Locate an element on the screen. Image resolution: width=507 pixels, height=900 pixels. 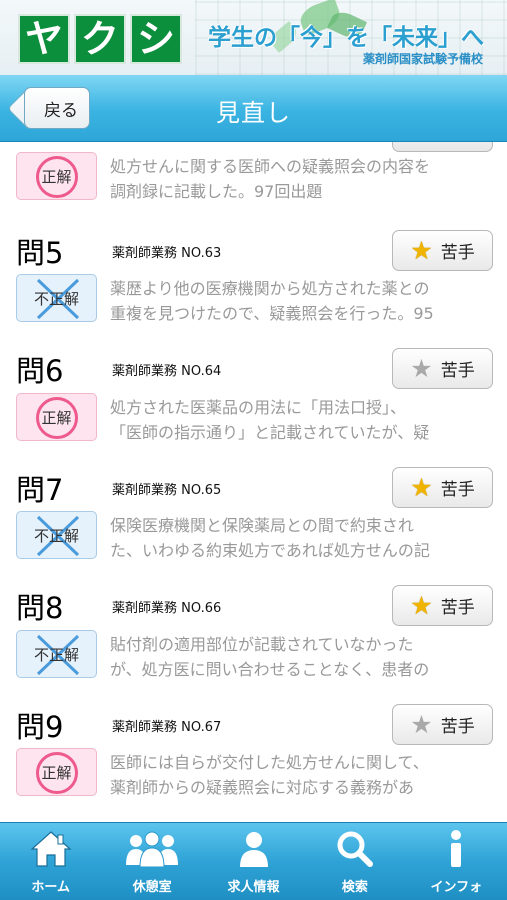
question-header: 問6 薬剤師業務 NO.64 ★ 苦手 is located at coordinates (256, 368).